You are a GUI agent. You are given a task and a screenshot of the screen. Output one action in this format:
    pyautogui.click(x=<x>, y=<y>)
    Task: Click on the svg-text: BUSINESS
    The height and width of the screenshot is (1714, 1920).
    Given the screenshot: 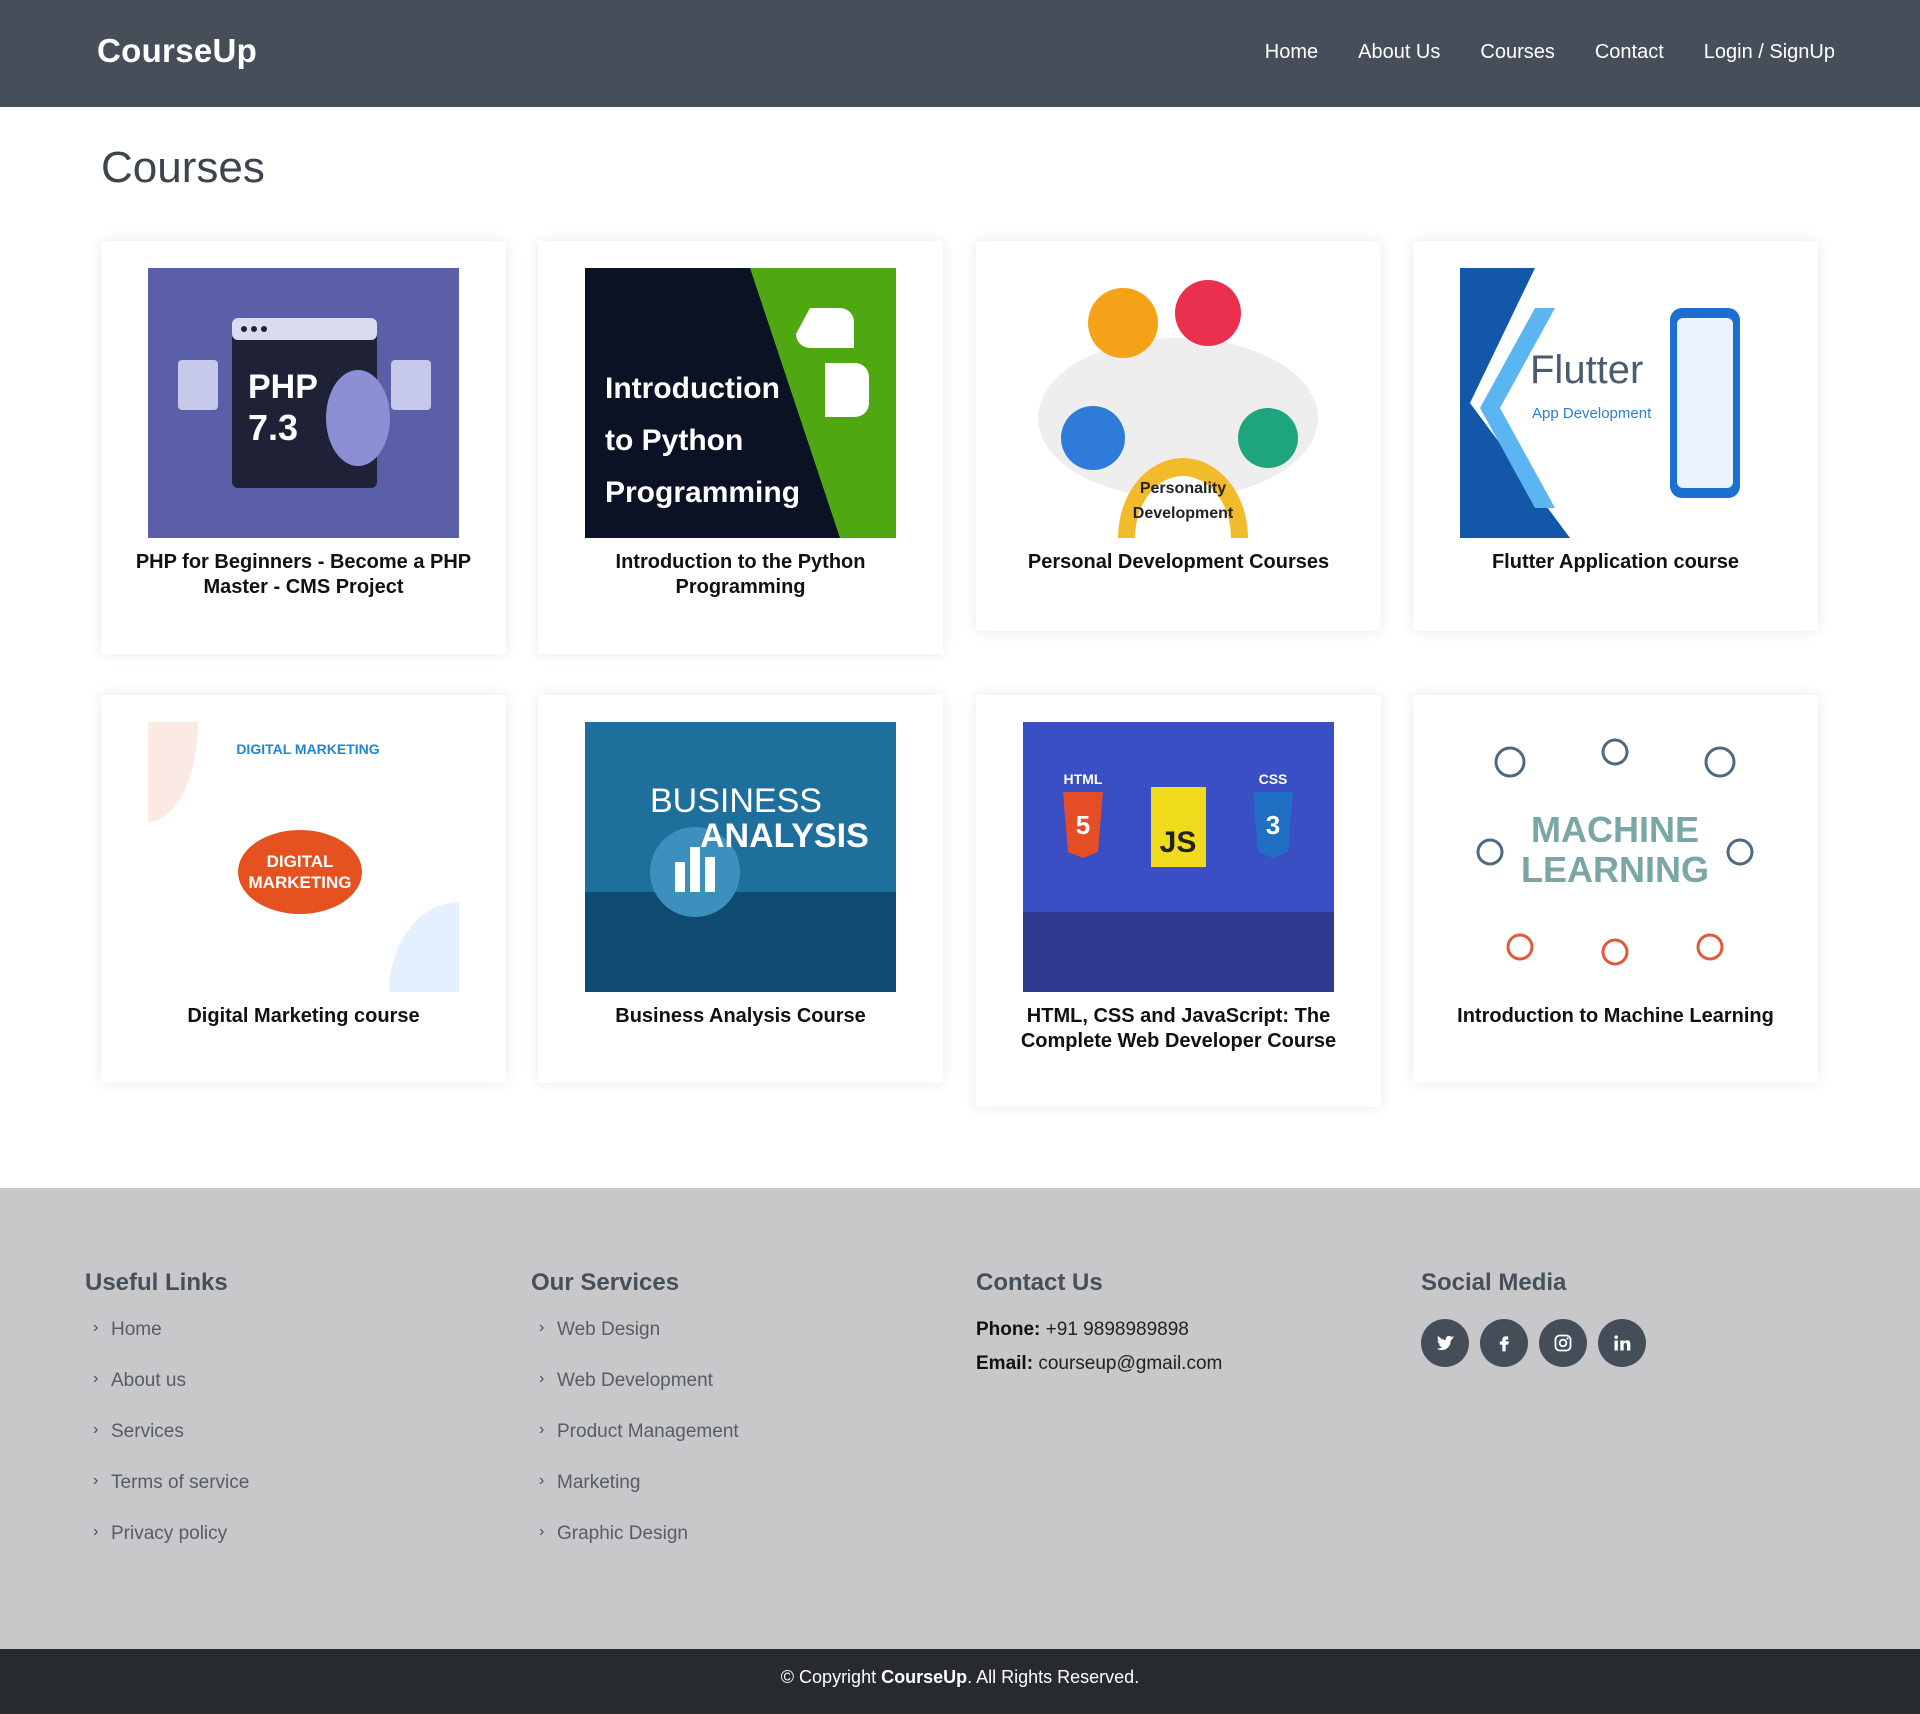 What is the action you would take?
    pyautogui.click(x=736, y=801)
    